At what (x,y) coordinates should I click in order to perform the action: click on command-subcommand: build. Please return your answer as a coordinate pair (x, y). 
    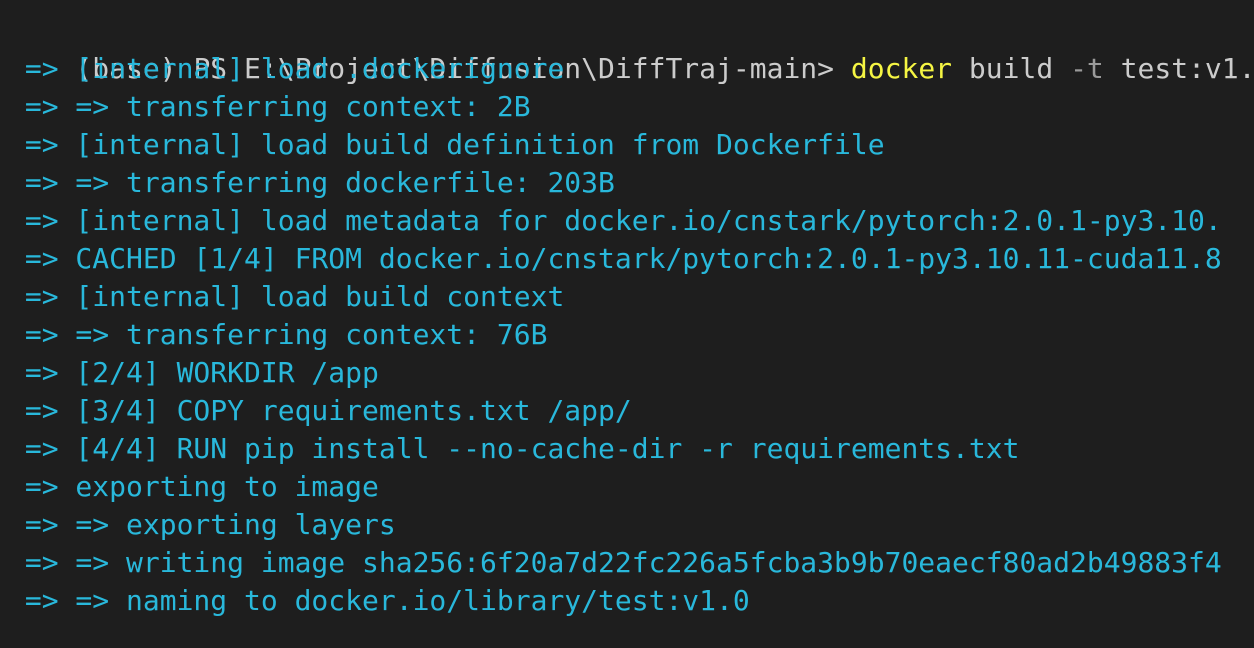
    Looking at the image, I should click on (1011, 68).